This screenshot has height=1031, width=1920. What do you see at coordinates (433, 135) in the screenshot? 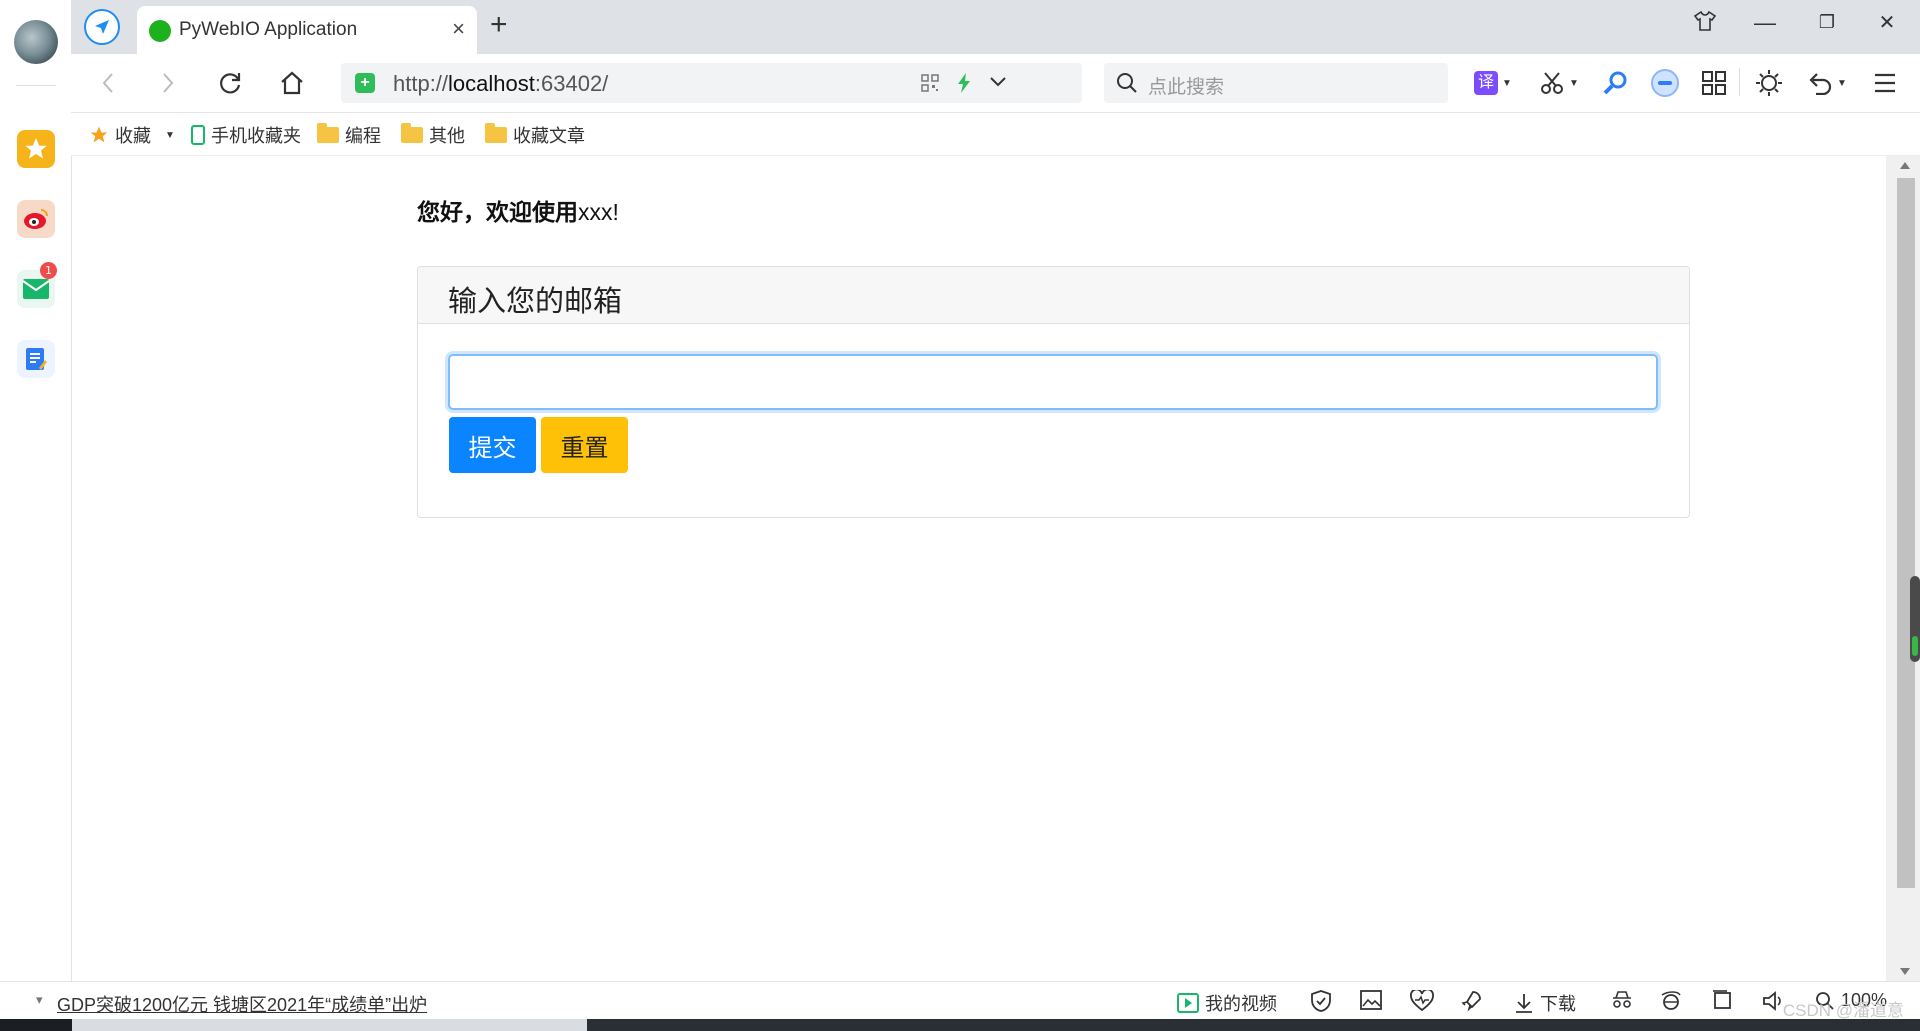
I see `bookmark-folder-other: 其他` at bounding box center [433, 135].